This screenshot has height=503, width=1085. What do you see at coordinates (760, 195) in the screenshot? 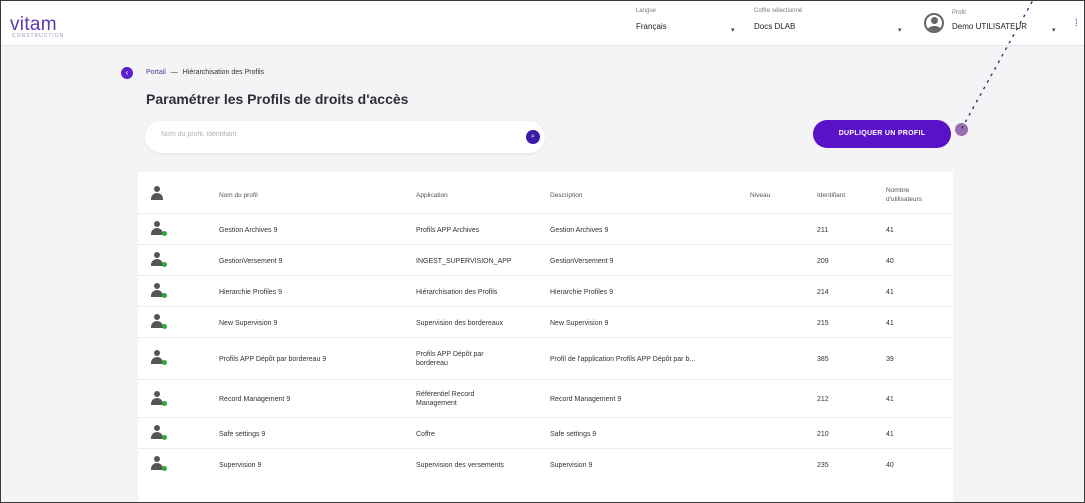
I see `column-header-level: Niveau` at bounding box center [760, 195].